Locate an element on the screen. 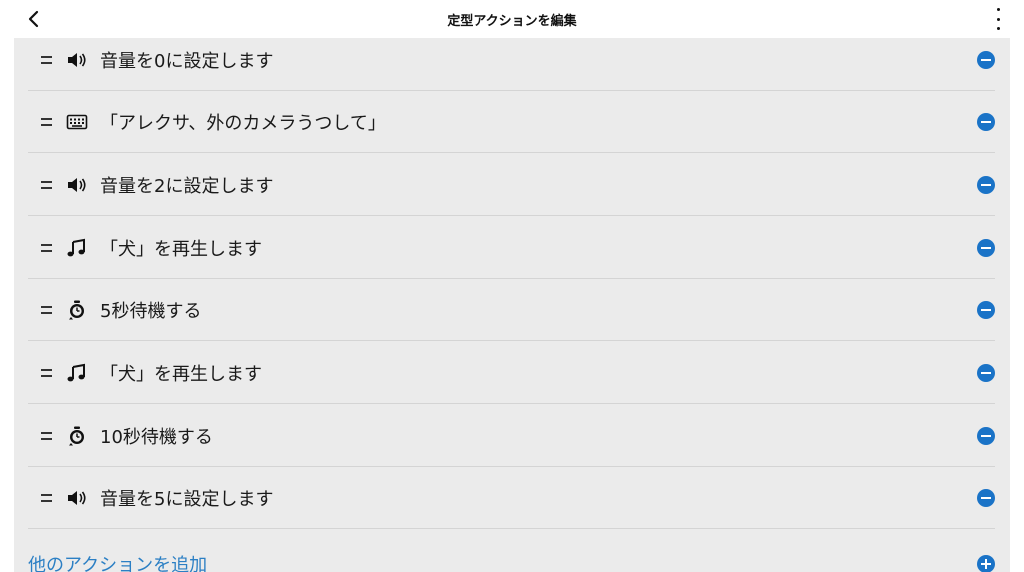  action-row: 10秒待機する is located at coordinates (519, 436).